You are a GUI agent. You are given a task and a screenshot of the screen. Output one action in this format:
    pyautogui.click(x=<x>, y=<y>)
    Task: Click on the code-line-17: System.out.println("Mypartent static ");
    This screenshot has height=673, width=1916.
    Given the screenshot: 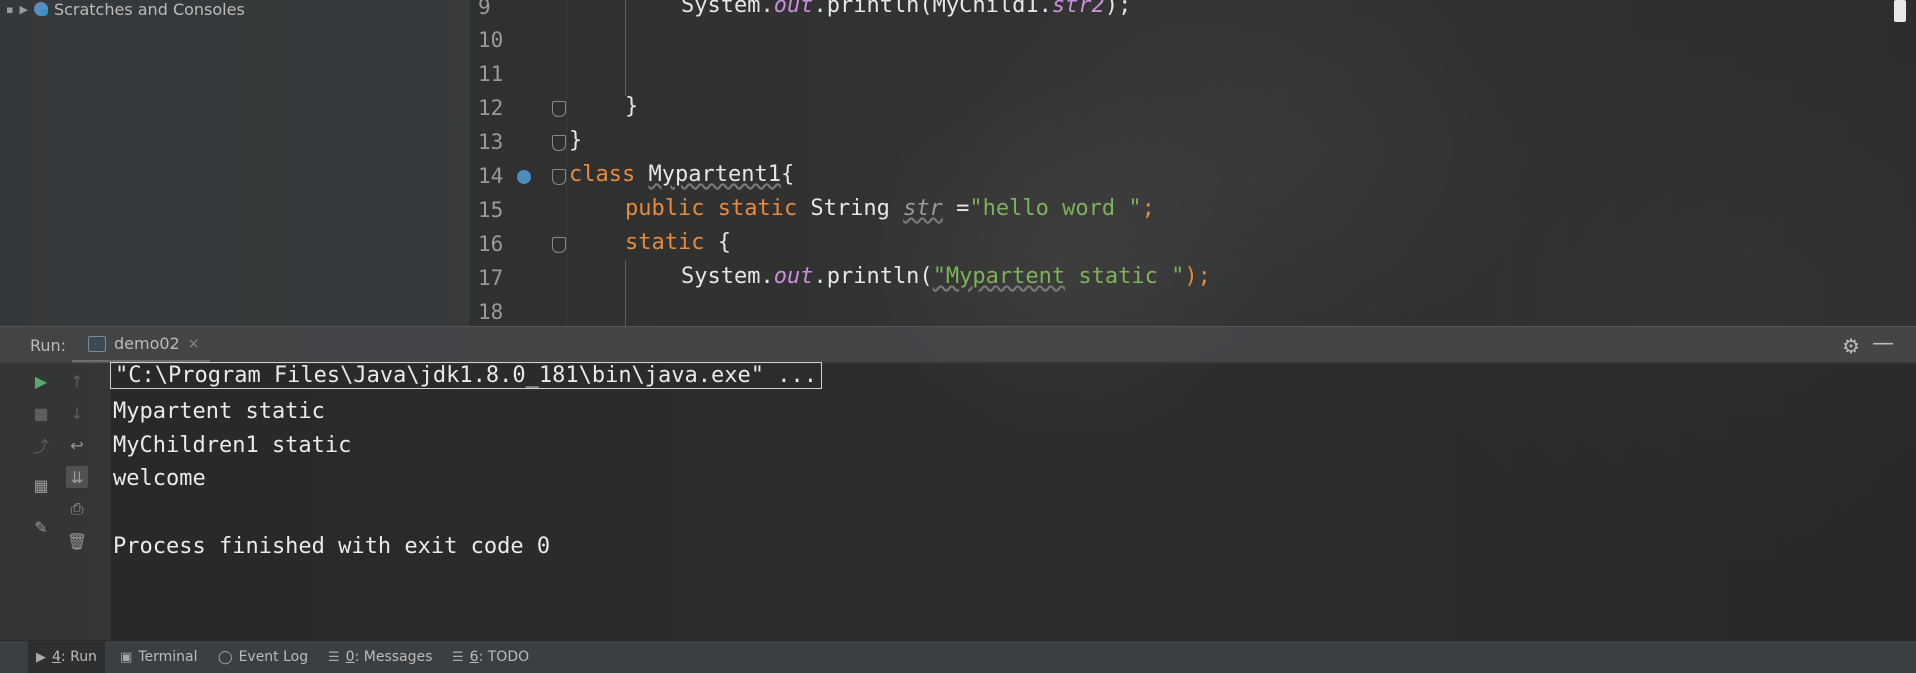 What is the action you would take?
    pyautogui.click(x=946, y=276)
    